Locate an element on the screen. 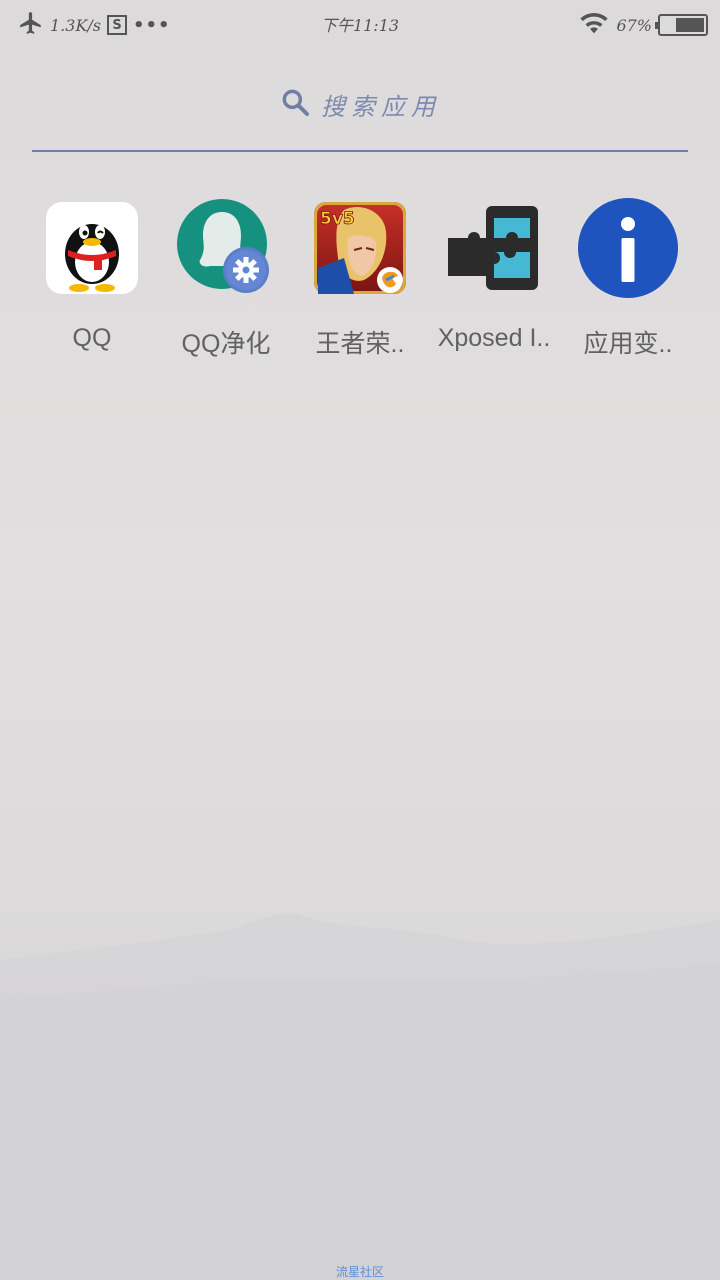 This screenshot has height=1280, width=720. battery-level is located at coordinates (689, 25).